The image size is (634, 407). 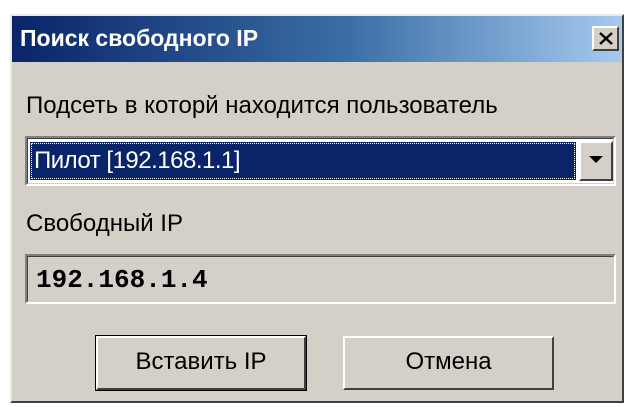 I want to click on subnet-selected-text: Пилот [192.168.1.1], so click(x=137, y=160).